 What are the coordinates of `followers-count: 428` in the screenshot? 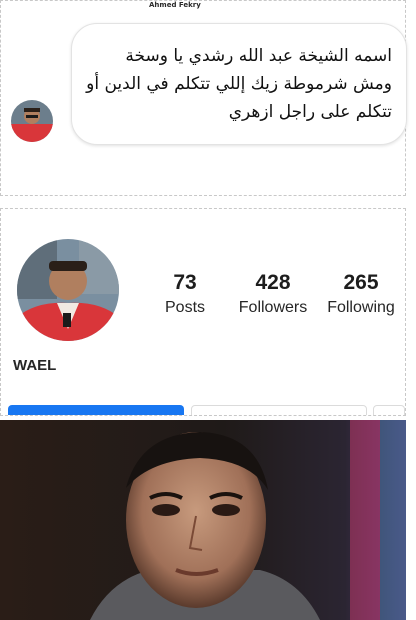 It's located at (273, 282).